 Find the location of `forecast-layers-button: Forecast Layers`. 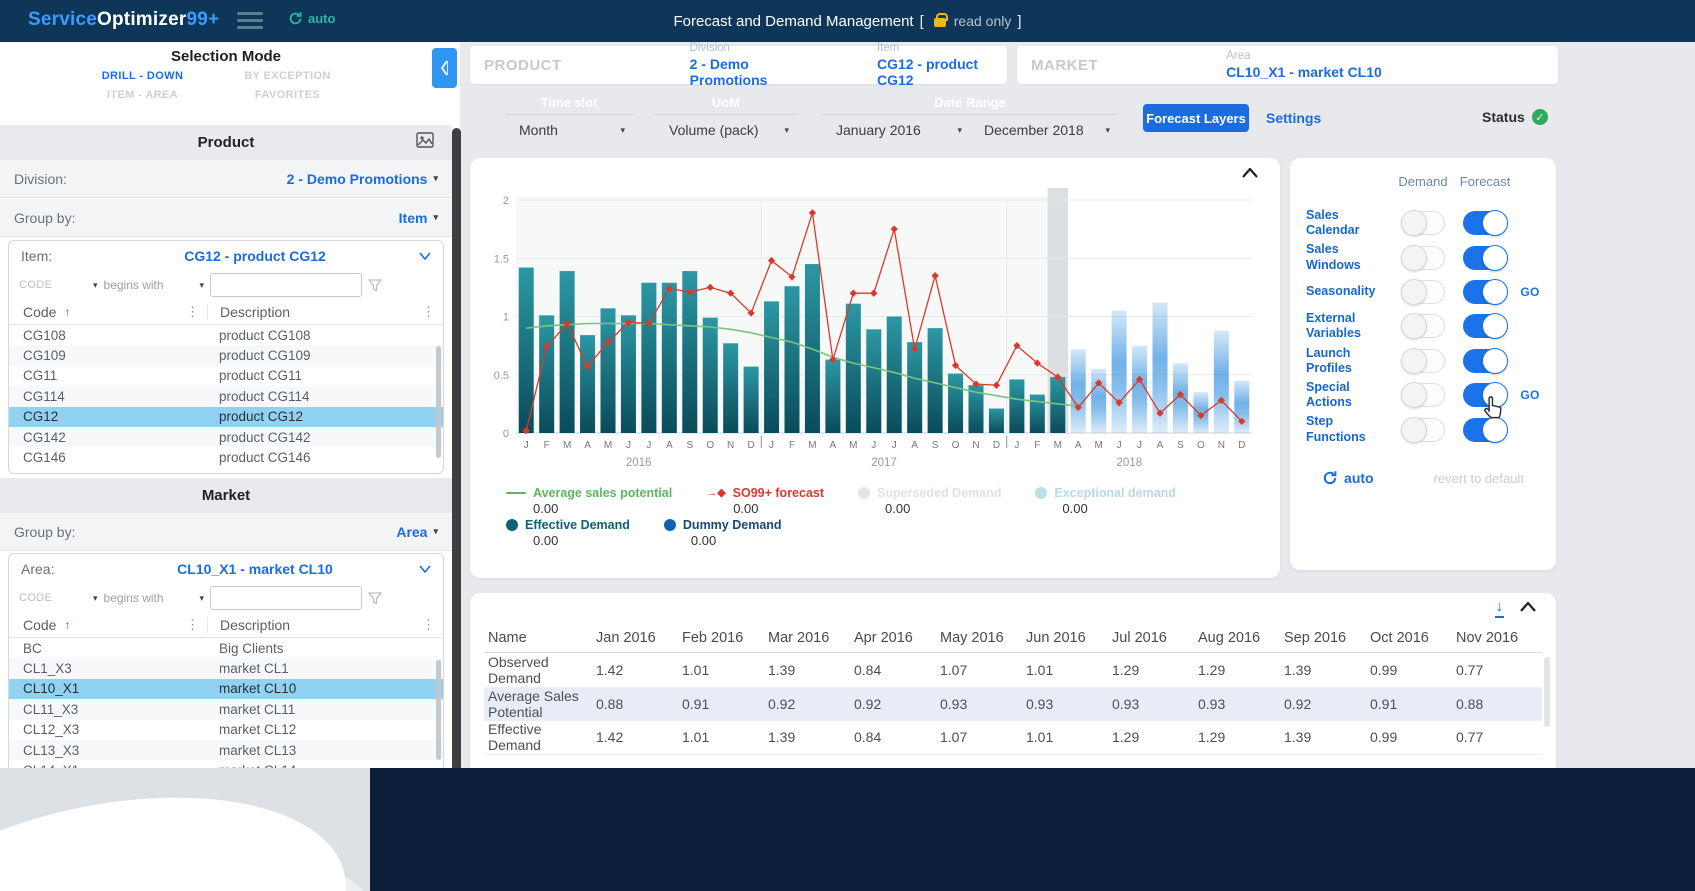

forecast-layers-button: Forecast Layers is located at coordinates (1196, 118).